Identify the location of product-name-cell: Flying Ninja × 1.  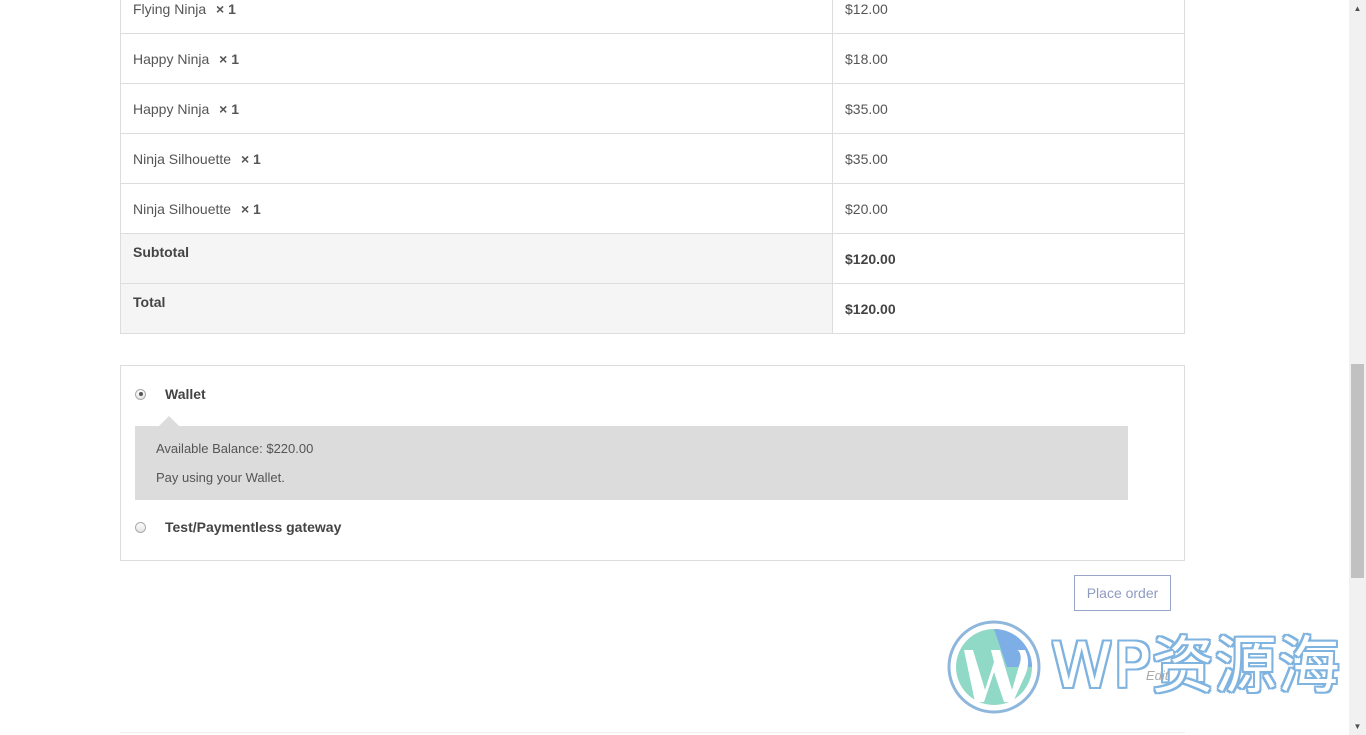
(476, 17).